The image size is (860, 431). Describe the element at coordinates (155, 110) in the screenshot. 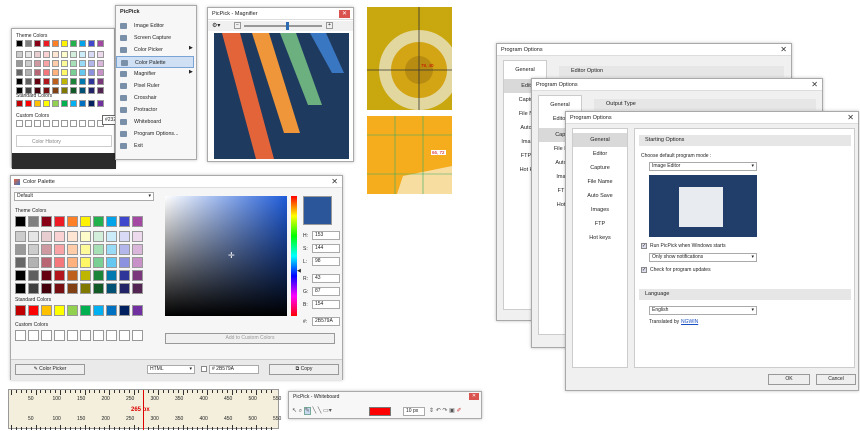

I see `tray-menu-item: Protractor` at that location.